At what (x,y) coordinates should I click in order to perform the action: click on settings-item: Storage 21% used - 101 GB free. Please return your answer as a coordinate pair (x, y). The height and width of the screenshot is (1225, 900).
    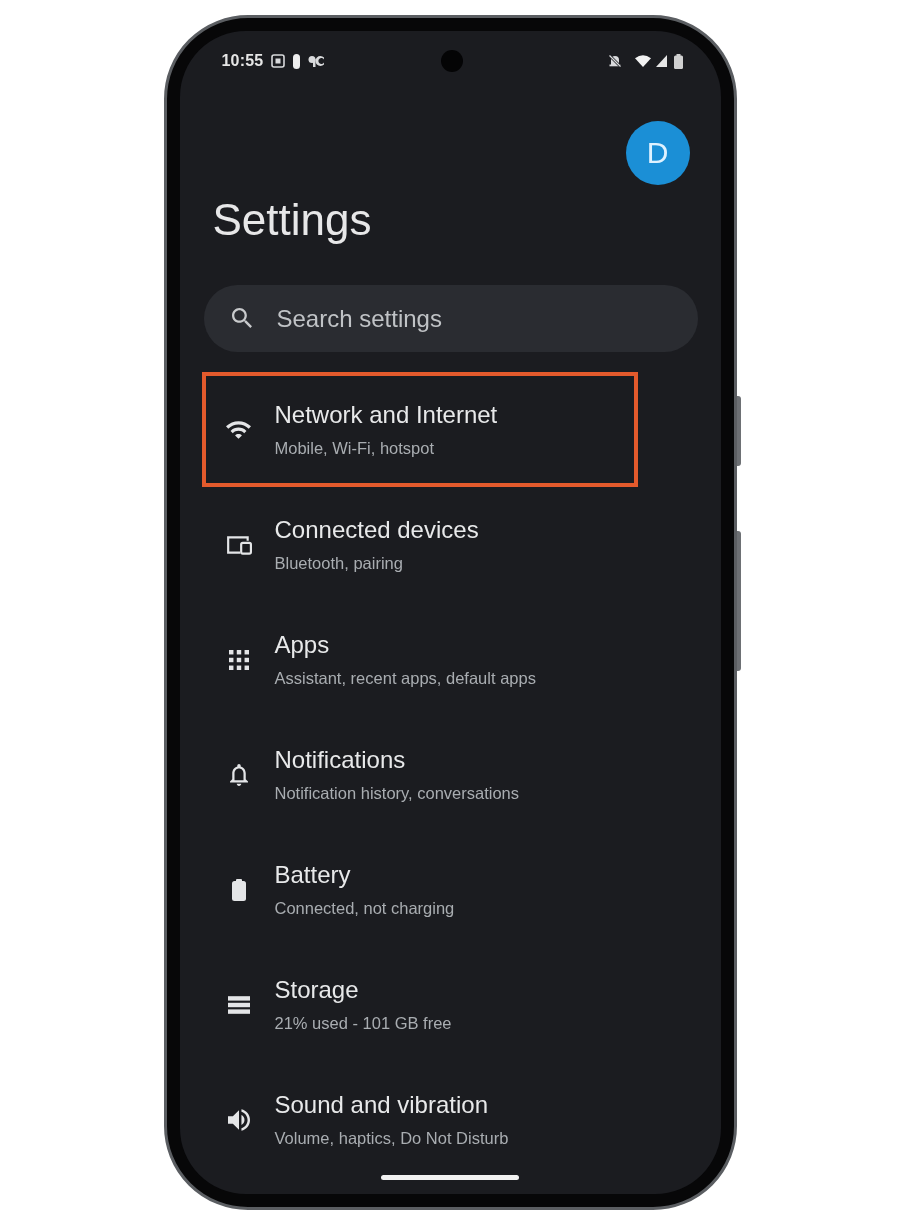
    Looking at the image, I should click on (419, 1004).